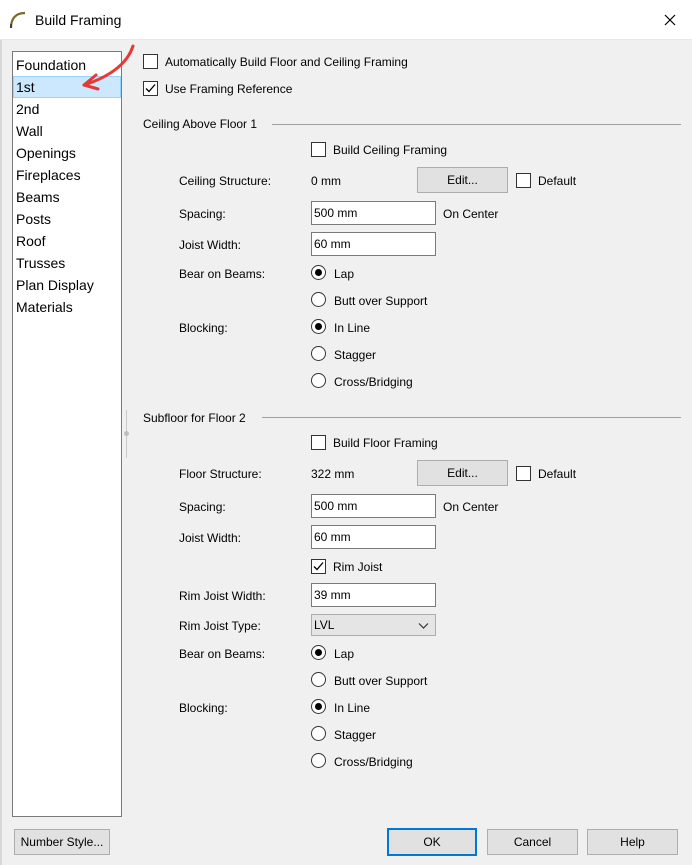 The width and height of the screenshot is (692, 865). I want to click on category-item-plan-display: Plan Display, so click(67, 285).